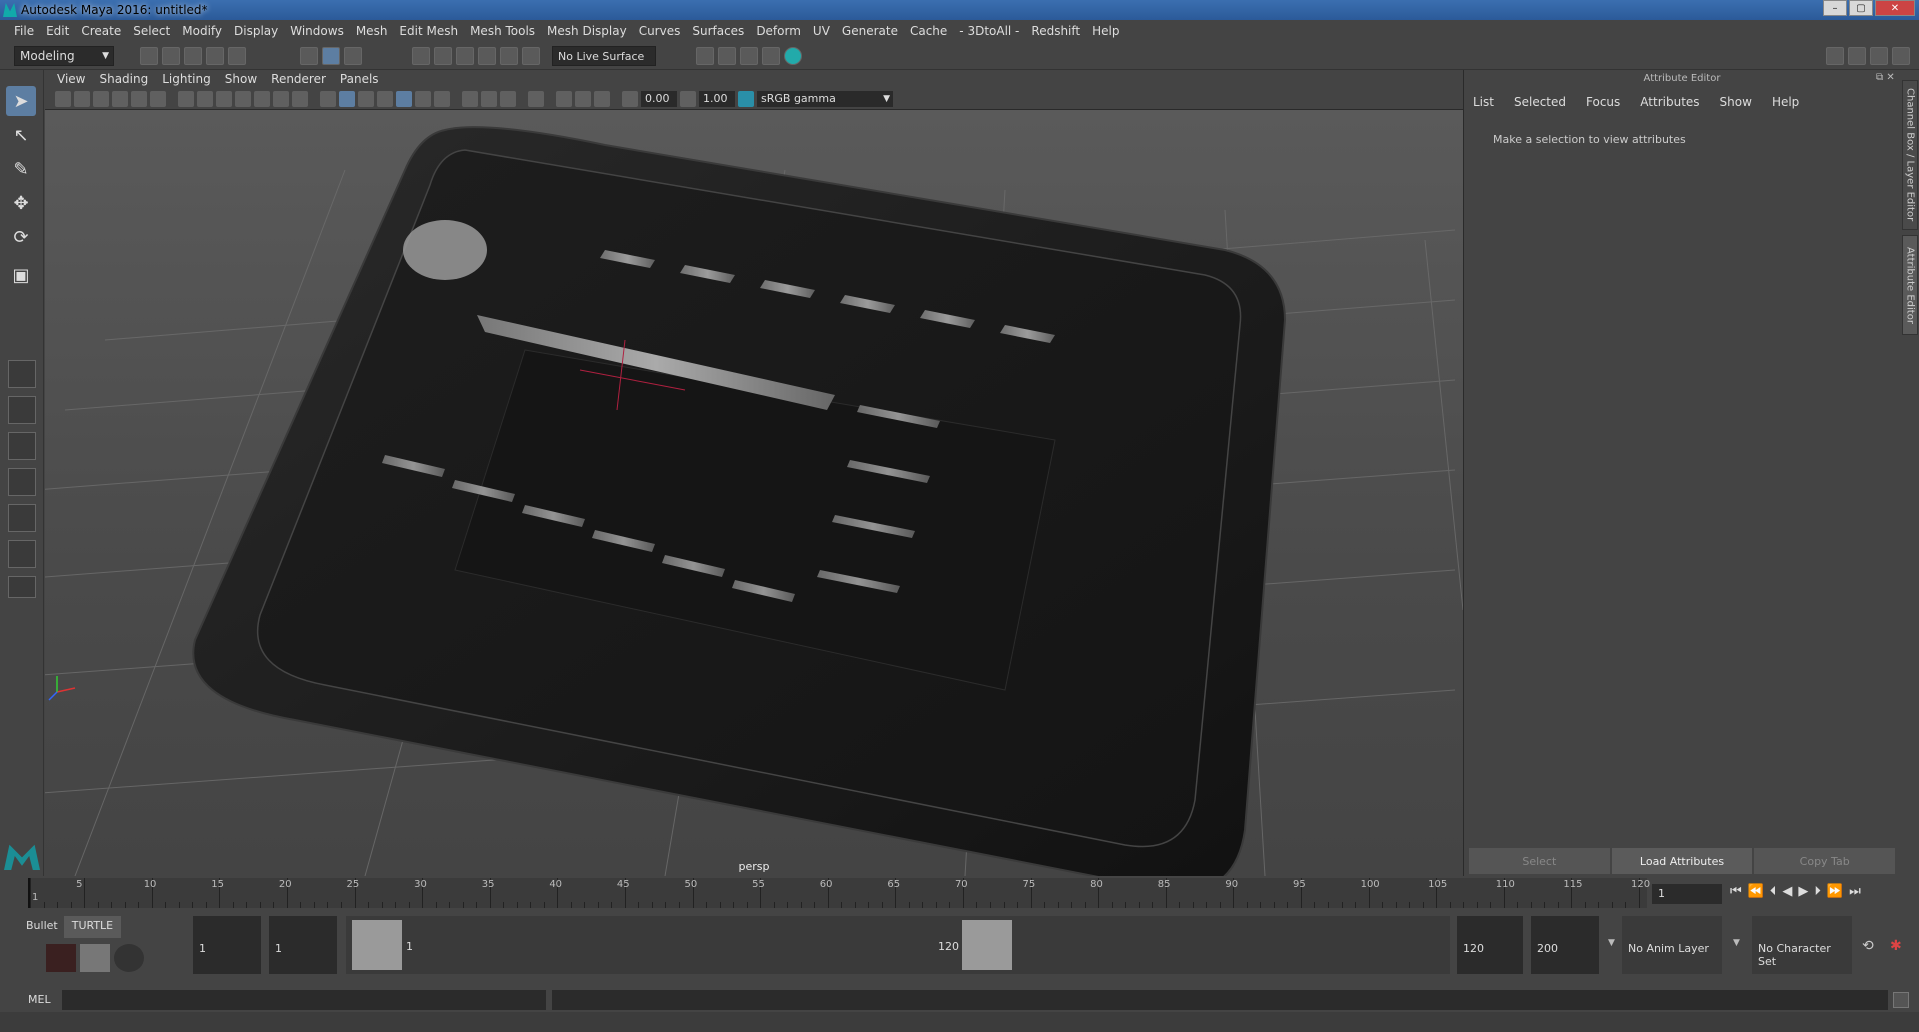  Describe the element at coordinates (423, 98) in the screenshot. I see `use-all-lights-icon` at that location.